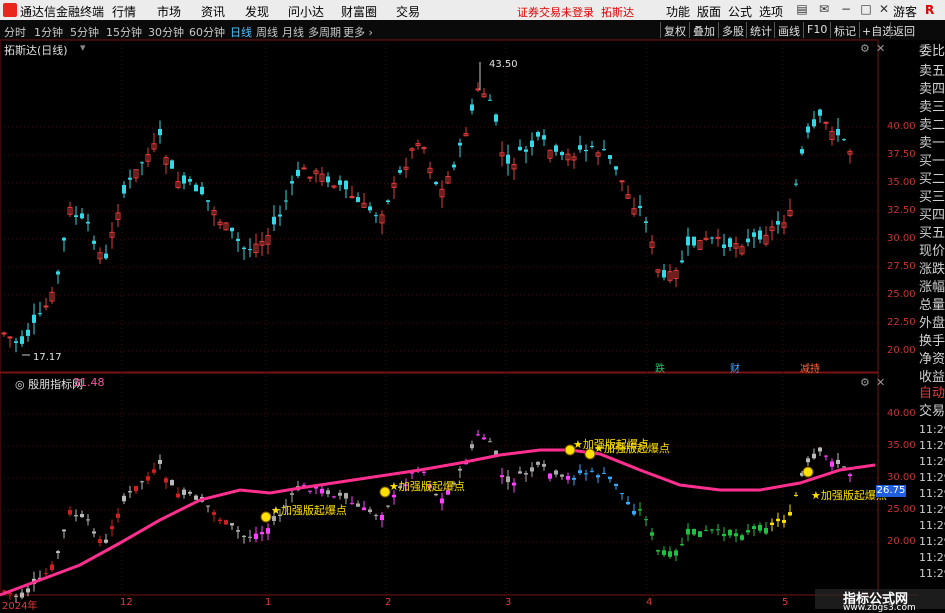  What do you see at coordinates (789, 31) in the screenshot?
I see `btn-draw: 画线` at bounding box center [789, 31].